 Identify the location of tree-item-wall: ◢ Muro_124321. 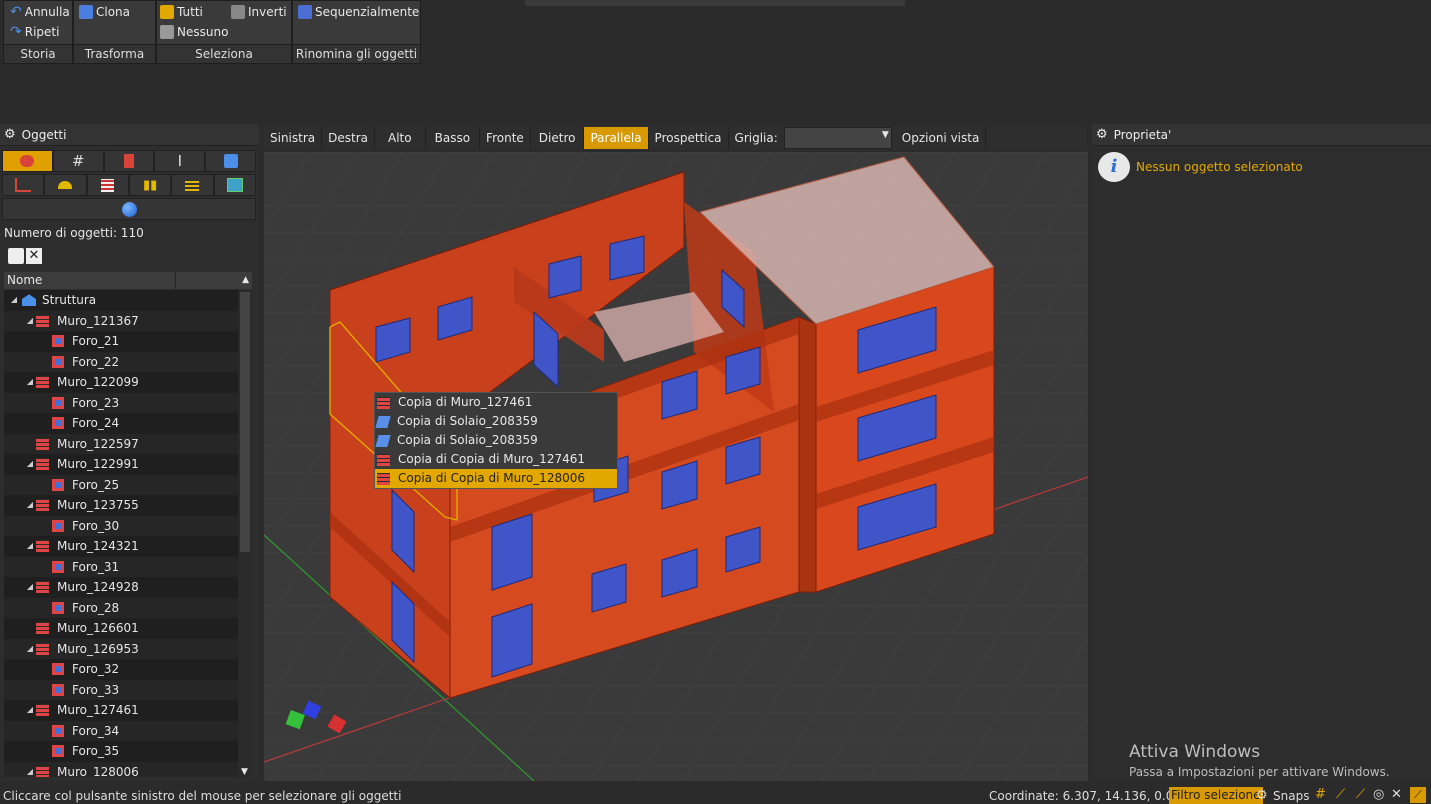
(128, 546).